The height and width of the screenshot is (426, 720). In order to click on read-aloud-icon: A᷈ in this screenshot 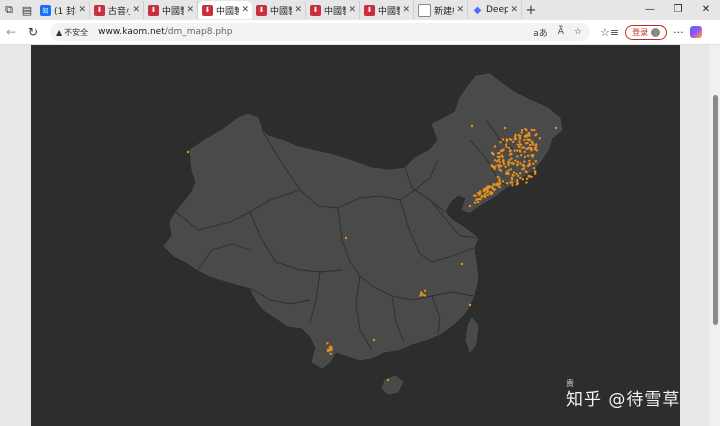, I will do `click(561, 32)`.